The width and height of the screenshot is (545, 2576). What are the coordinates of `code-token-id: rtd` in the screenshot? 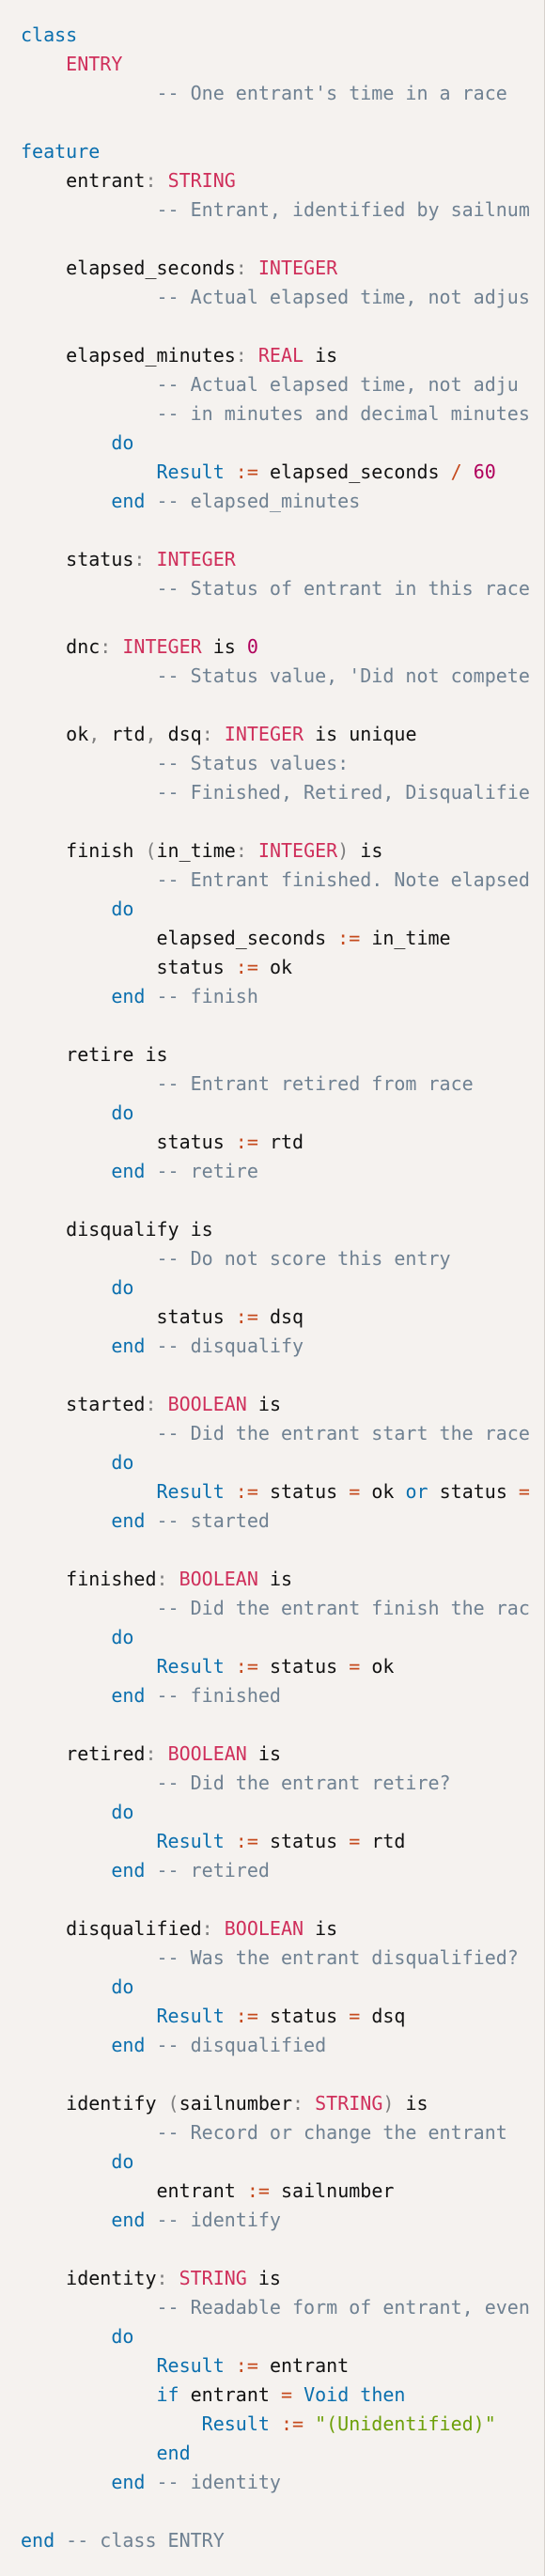 It's located at (128, 734).